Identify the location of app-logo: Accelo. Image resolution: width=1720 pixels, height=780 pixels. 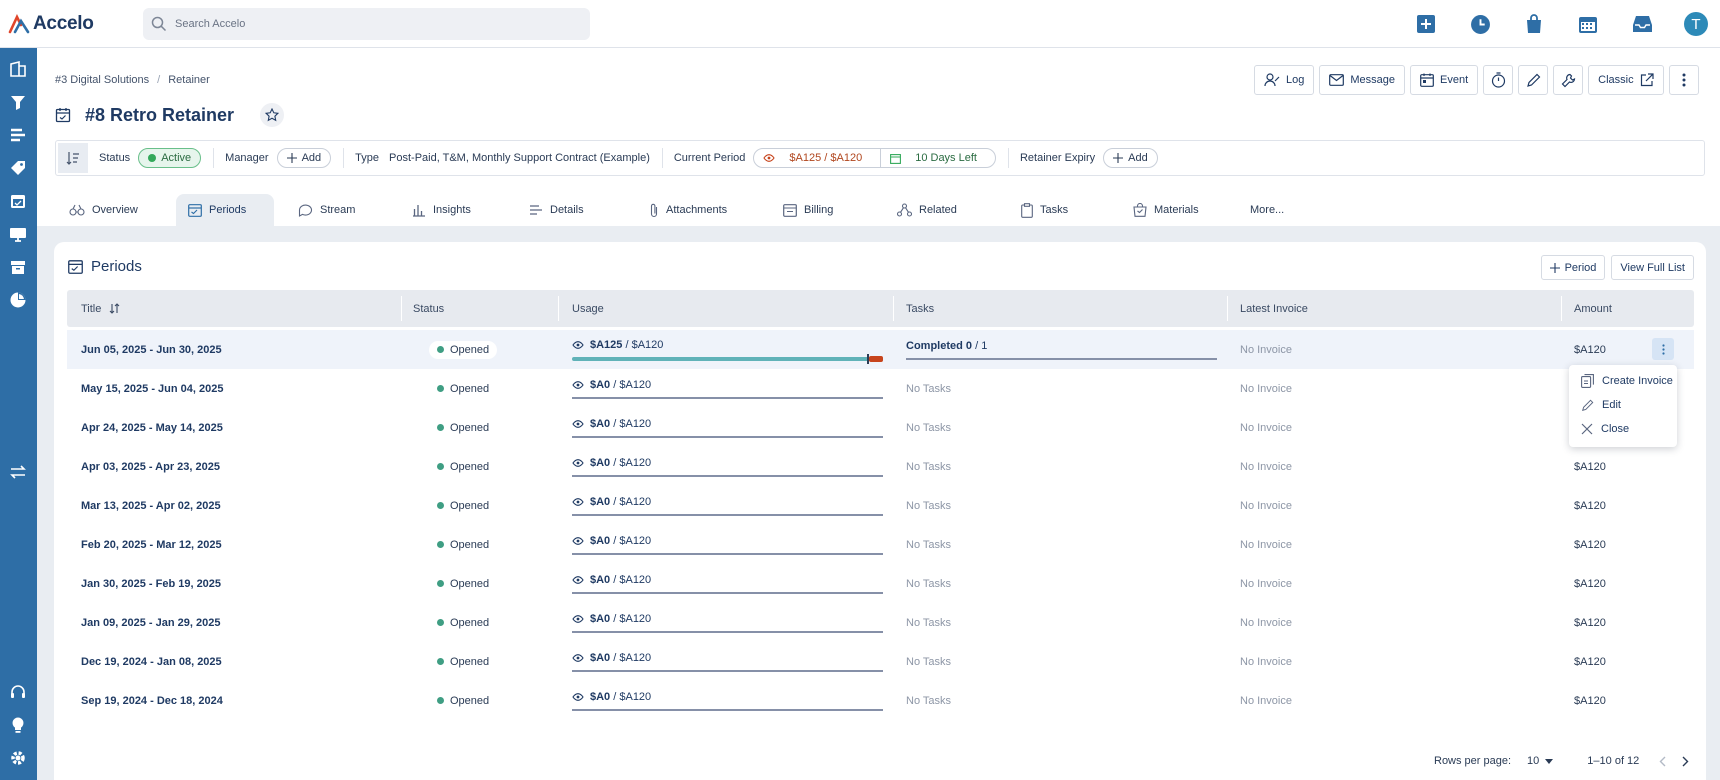
(51, 24).